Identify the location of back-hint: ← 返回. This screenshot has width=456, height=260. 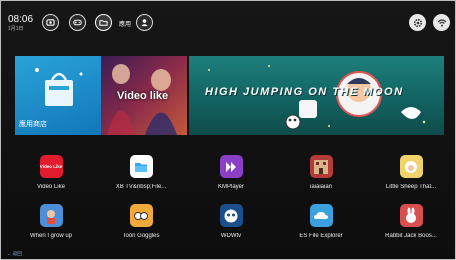
(14, 254).